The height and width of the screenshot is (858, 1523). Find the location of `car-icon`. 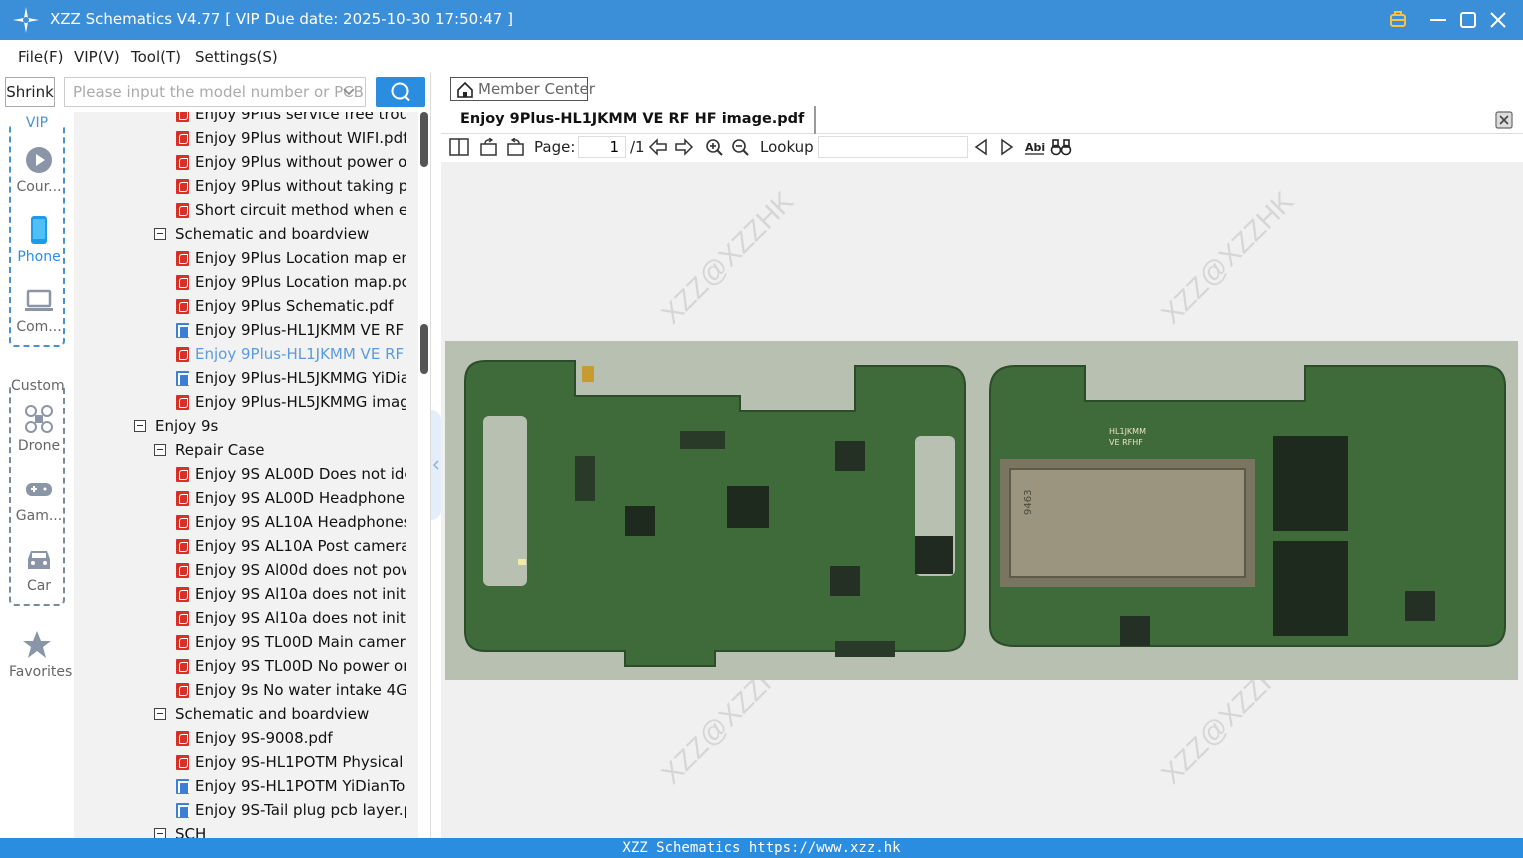

car-icon is located at coordinates (39, 560).